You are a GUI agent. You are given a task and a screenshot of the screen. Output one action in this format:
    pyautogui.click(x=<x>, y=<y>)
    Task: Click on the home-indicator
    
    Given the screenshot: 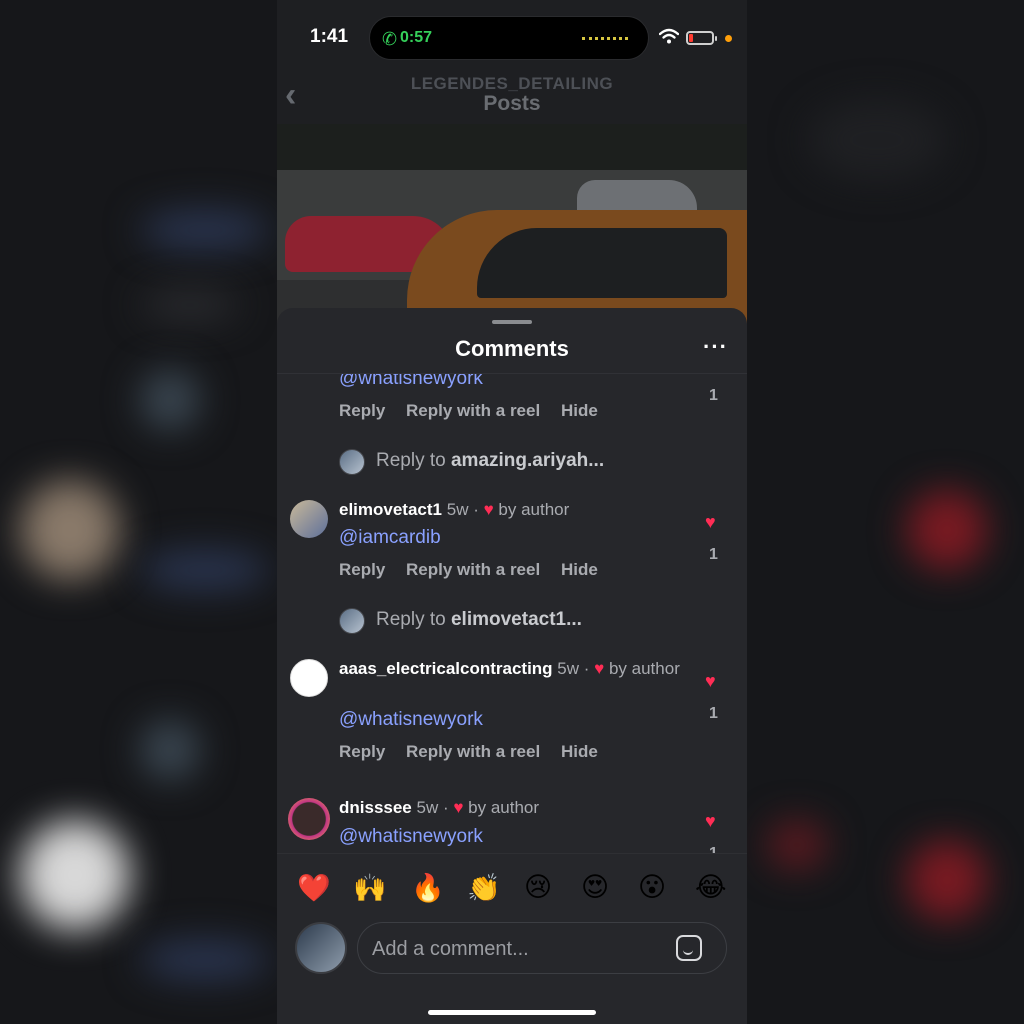 What is the action you would take?
    pyautogui.click(x=512, y=1012)
    